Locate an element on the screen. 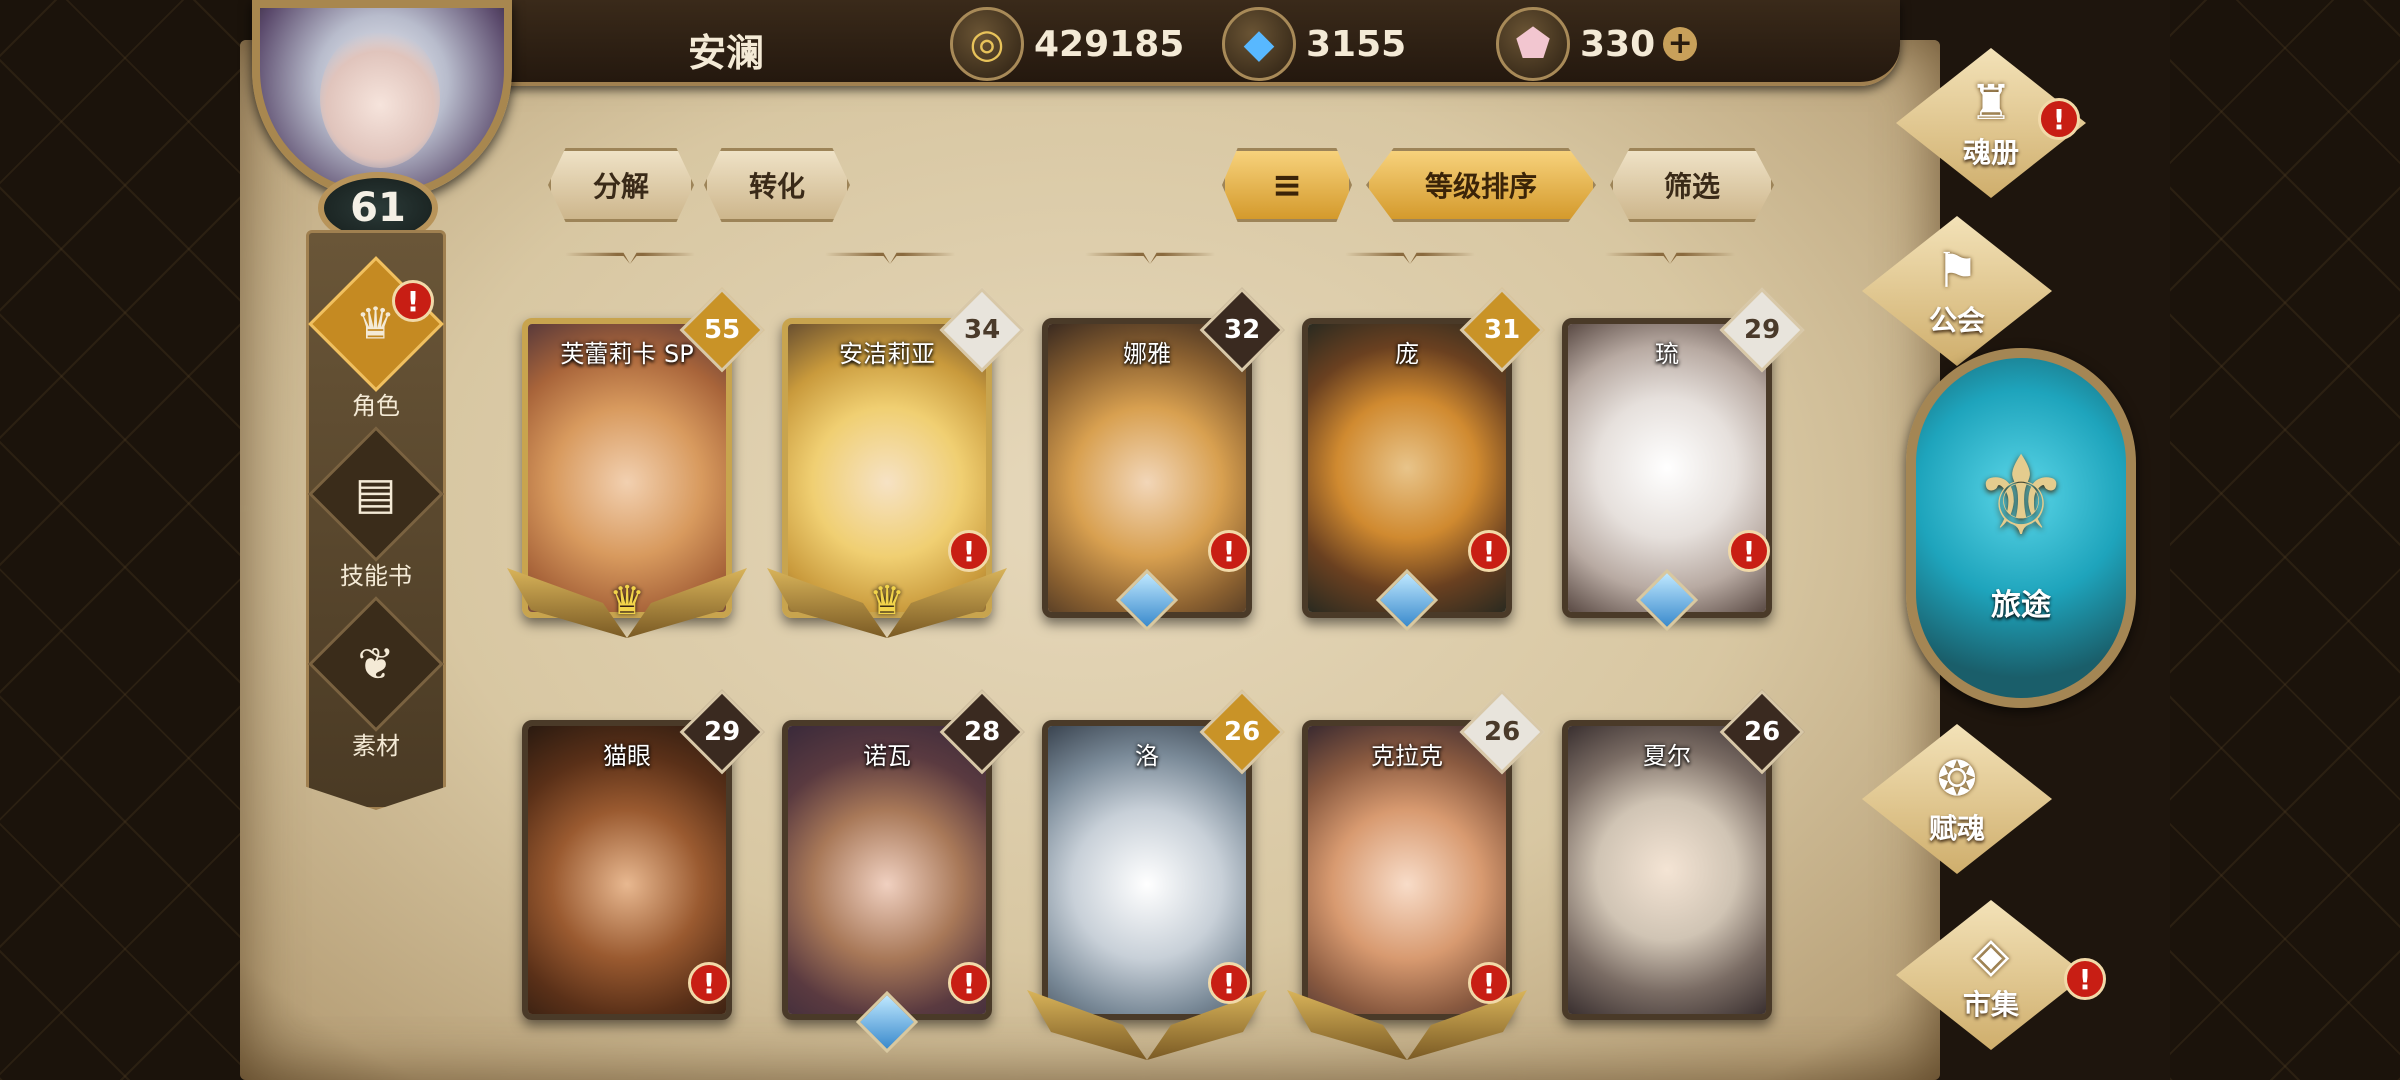 This screenshot has height=1080, width=2400. character-level: 32 is located at coordinates (1242, 330).